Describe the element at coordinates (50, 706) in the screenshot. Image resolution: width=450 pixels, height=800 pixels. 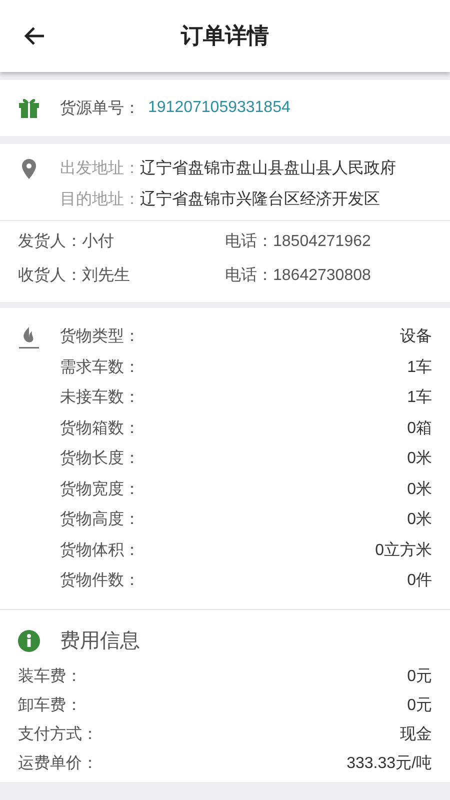
I see `fee-label: 卸车费：` at that location.